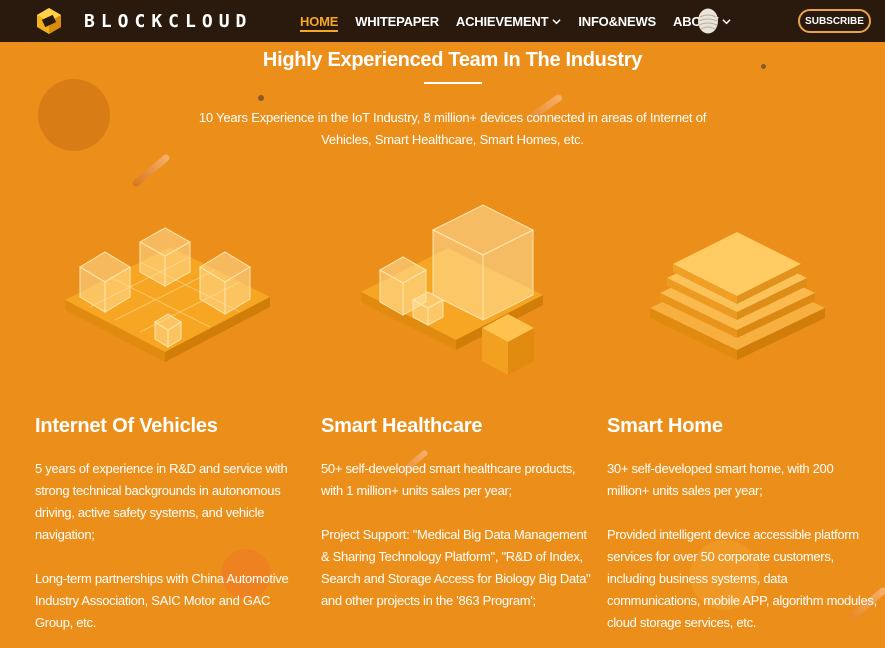  I want to click on nav-item-achievement: ACHIEVEMENT, so click(508, 21).